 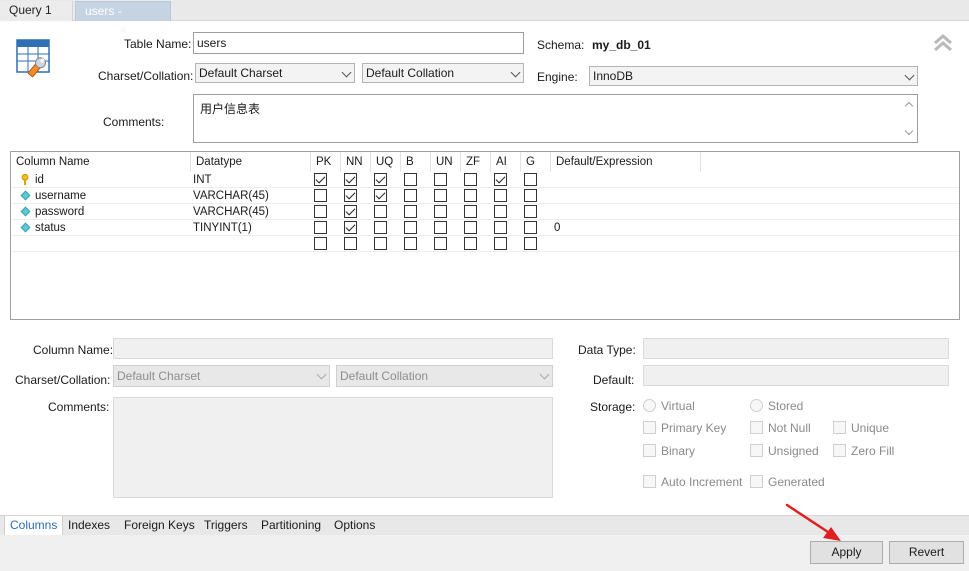 What do you see at coordinates (39, 180) in the screenshot?
I see `cell-column-name: id` at bounding box center [39, 180].